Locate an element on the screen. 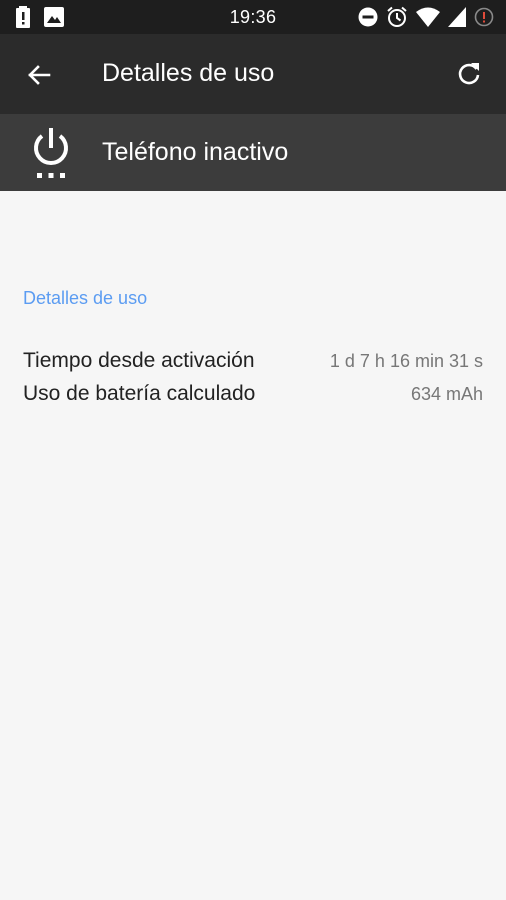 The width and height of the screenshot is (506, 900). alert-circle-icon is located at coordinates (484, 17).